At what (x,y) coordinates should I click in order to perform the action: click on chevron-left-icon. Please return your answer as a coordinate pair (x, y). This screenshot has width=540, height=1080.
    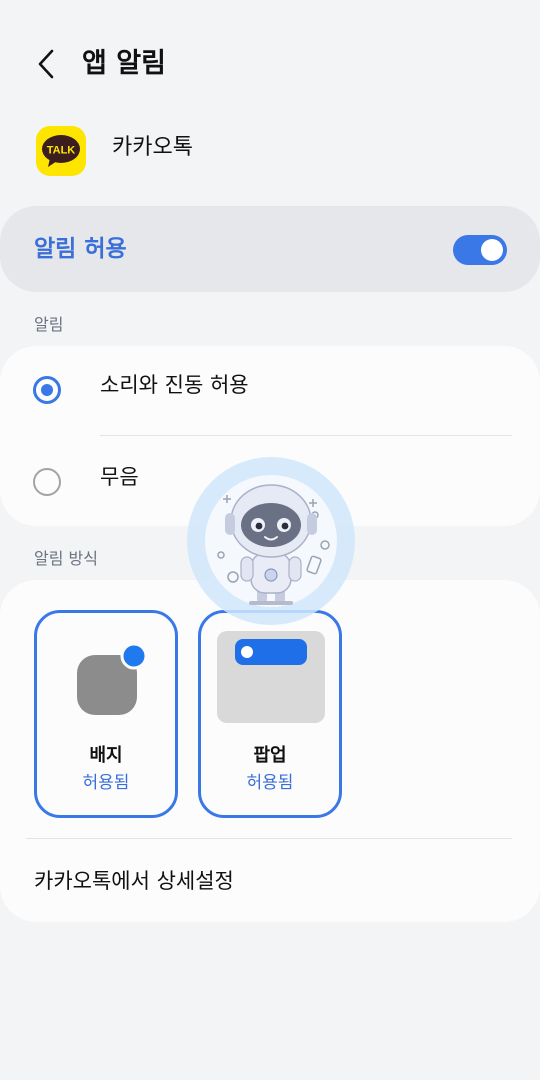
    Looking at the image, I should click on (46, 64).